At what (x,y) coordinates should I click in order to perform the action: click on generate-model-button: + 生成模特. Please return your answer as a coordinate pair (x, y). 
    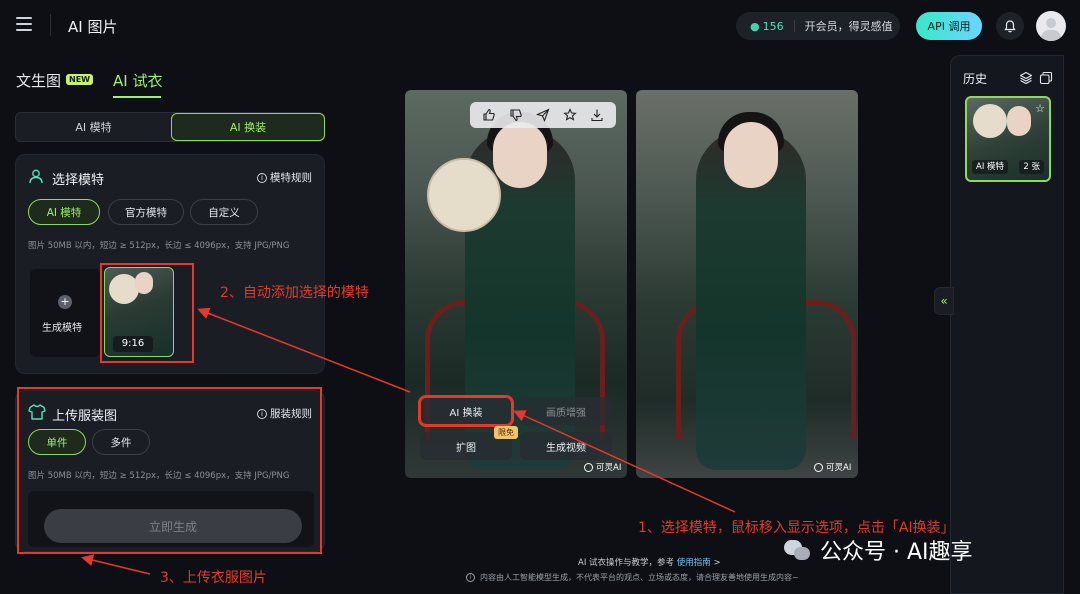
    Looking at the image, I should click on (65, 313).